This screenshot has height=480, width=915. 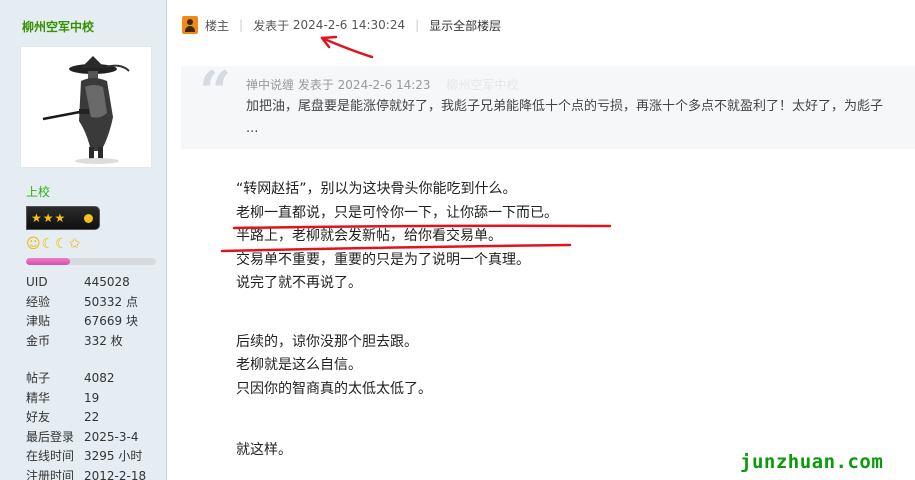 What do you see at coordinates (271, 25) in the screenshot?
I see `posted-label: 发表于` at bounding box center [271, 25].